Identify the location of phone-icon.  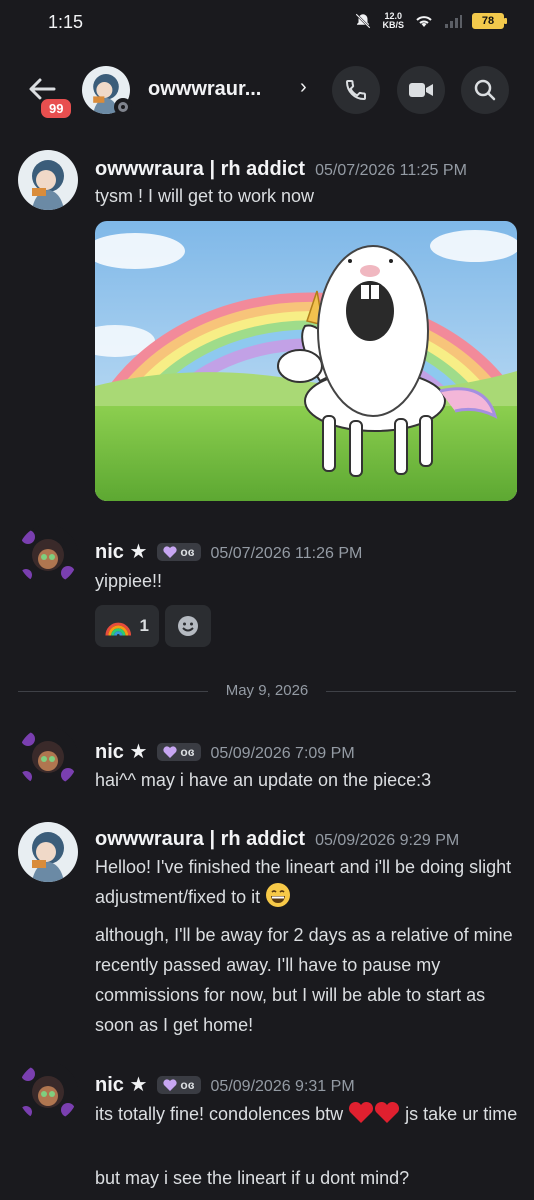
(355, 90).